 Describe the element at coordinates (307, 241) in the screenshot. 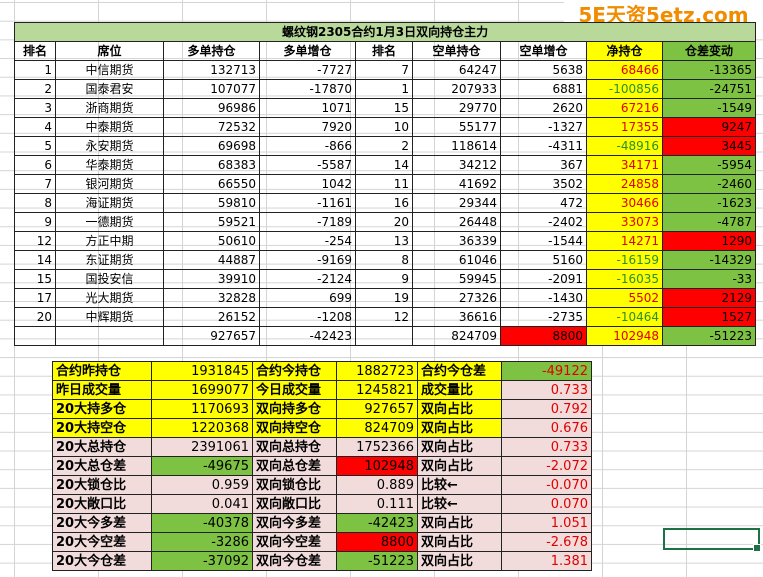

I see `table-cell: -254` at that location.